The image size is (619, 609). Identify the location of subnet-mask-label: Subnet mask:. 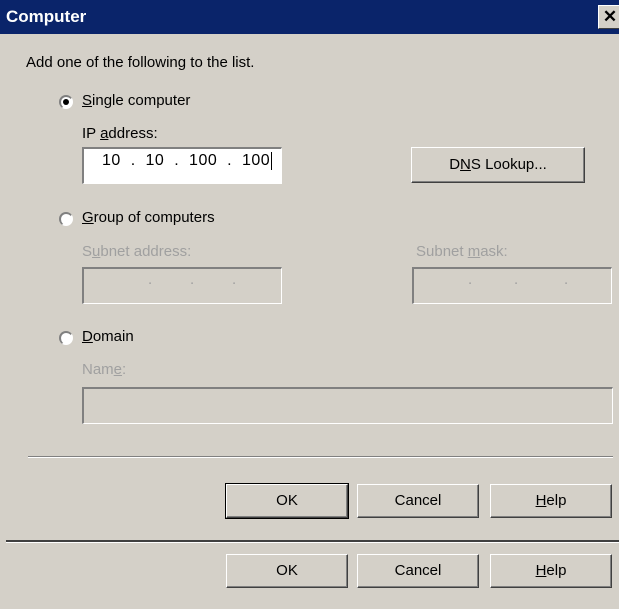
(462, 251).